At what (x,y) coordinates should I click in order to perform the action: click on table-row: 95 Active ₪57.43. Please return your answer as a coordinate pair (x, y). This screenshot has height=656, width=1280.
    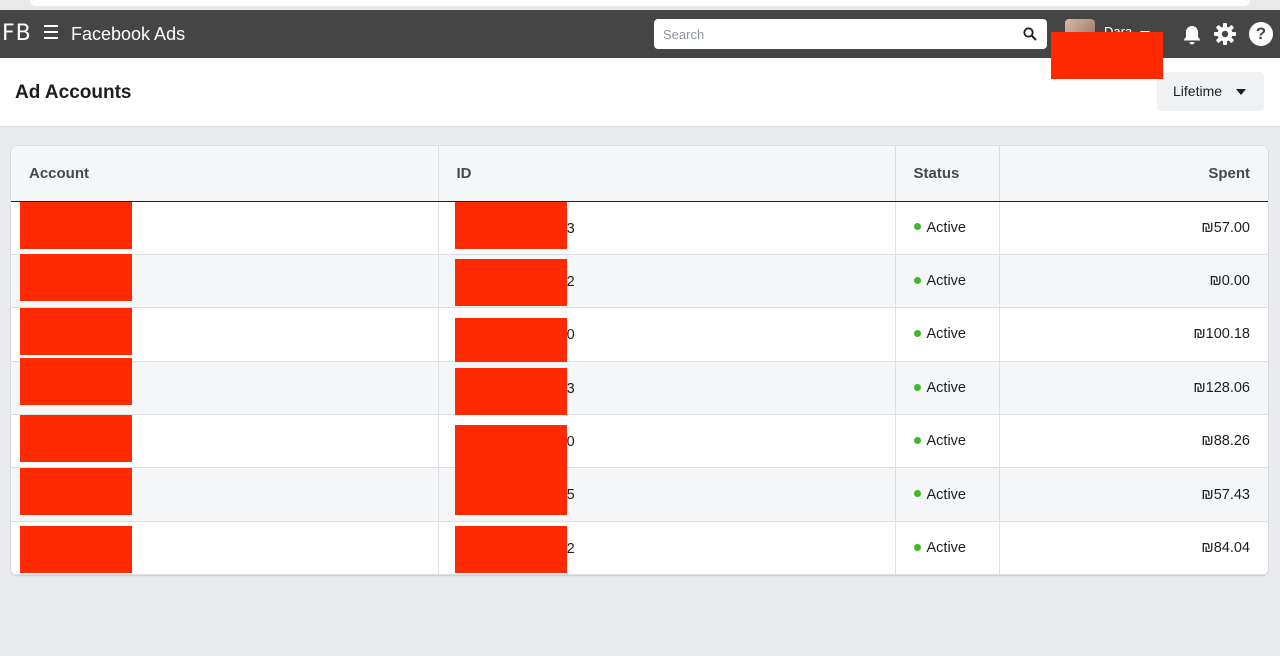
    Looking at the image, I should click on (639, 494).